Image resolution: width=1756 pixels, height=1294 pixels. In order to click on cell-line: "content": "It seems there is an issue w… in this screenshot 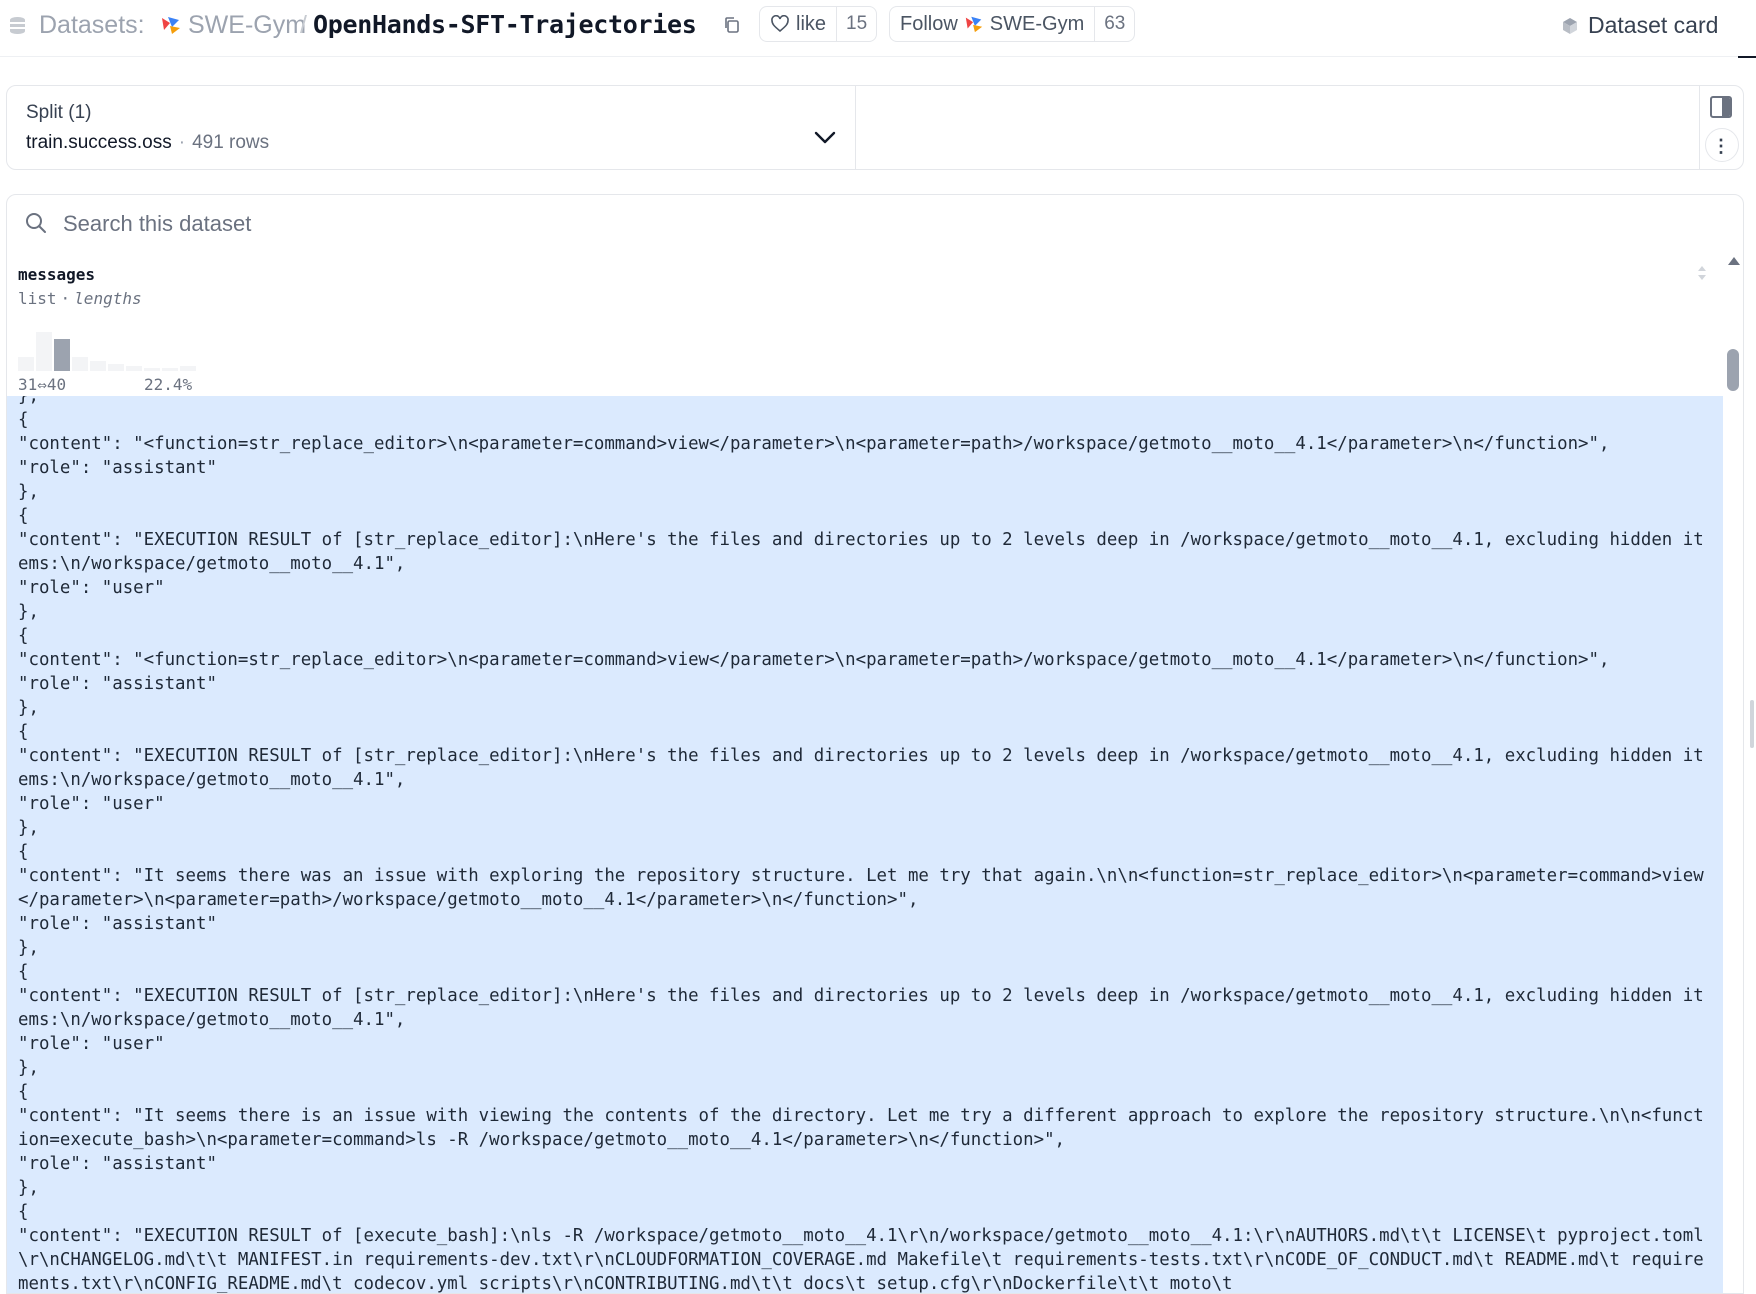, I will do `click(861, 1128)`.